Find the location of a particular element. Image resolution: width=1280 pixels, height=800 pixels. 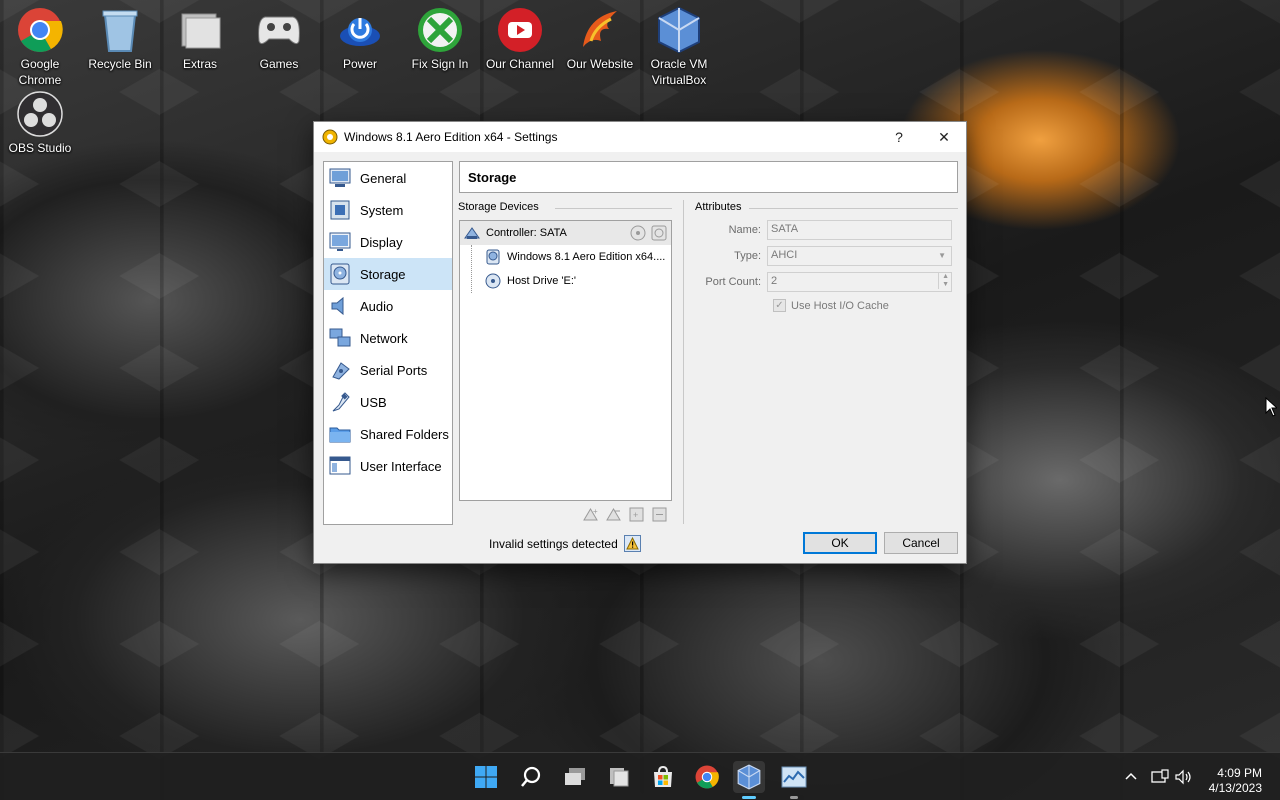

task-view-icon is located at coordinates (575, 777).